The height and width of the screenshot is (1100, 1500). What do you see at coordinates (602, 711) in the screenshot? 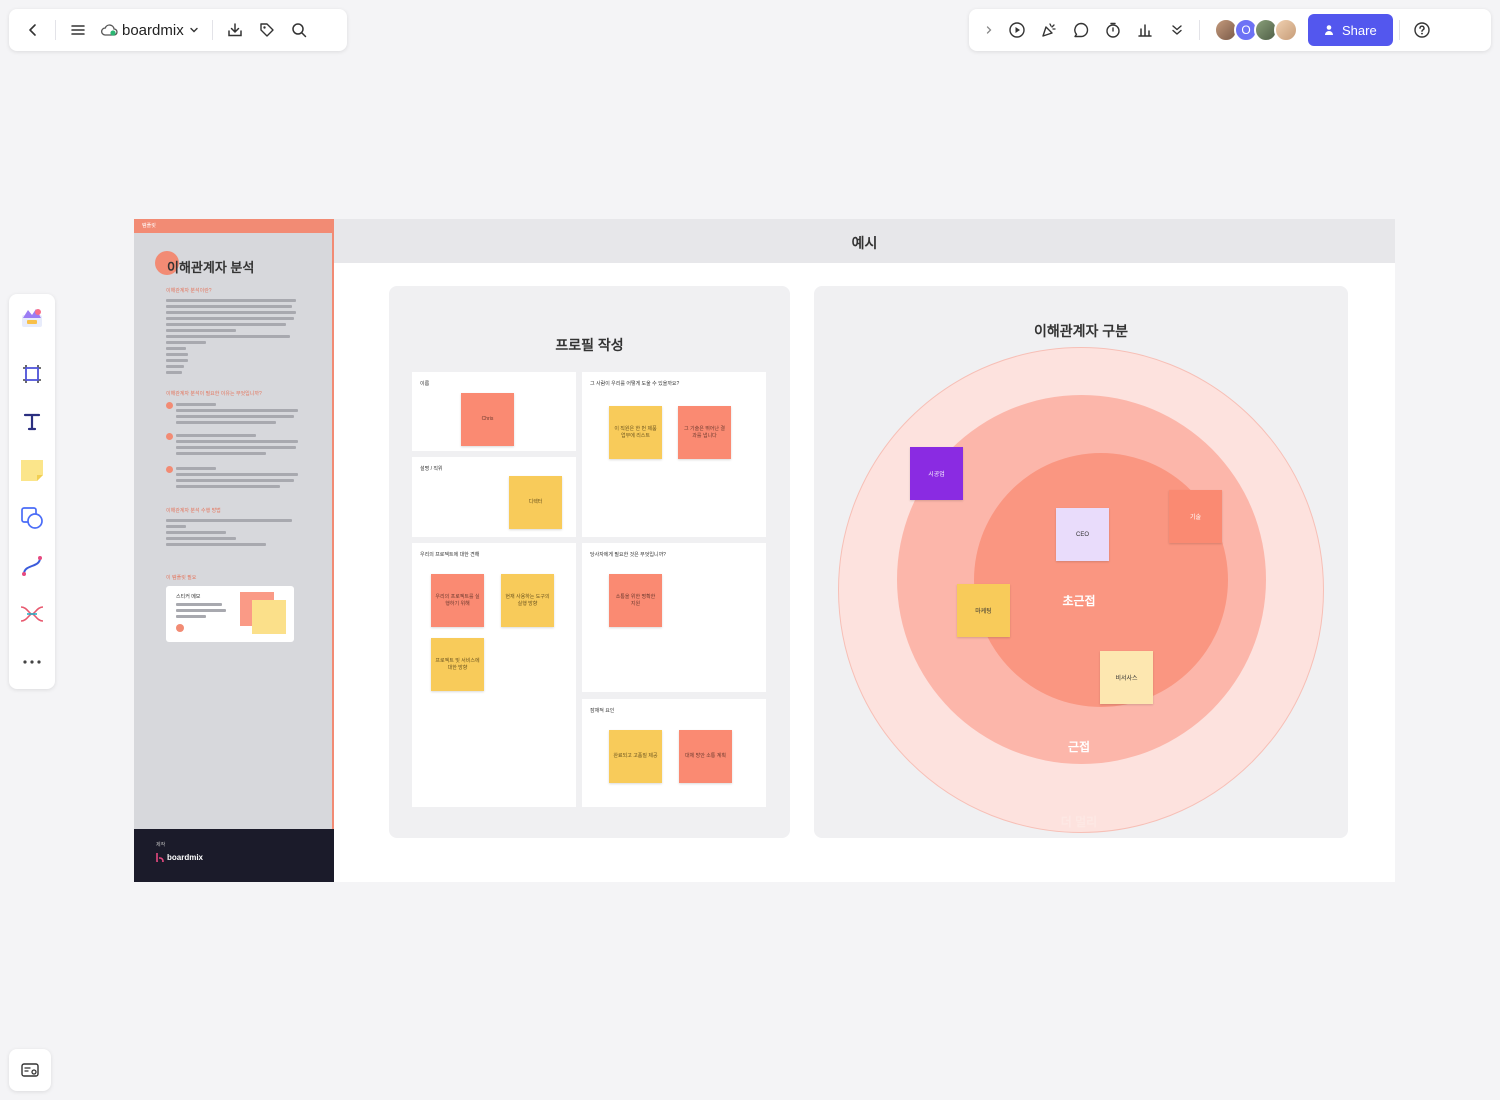
I see `cell-label: 잠재적 요인` at bounding box center [602, 711].